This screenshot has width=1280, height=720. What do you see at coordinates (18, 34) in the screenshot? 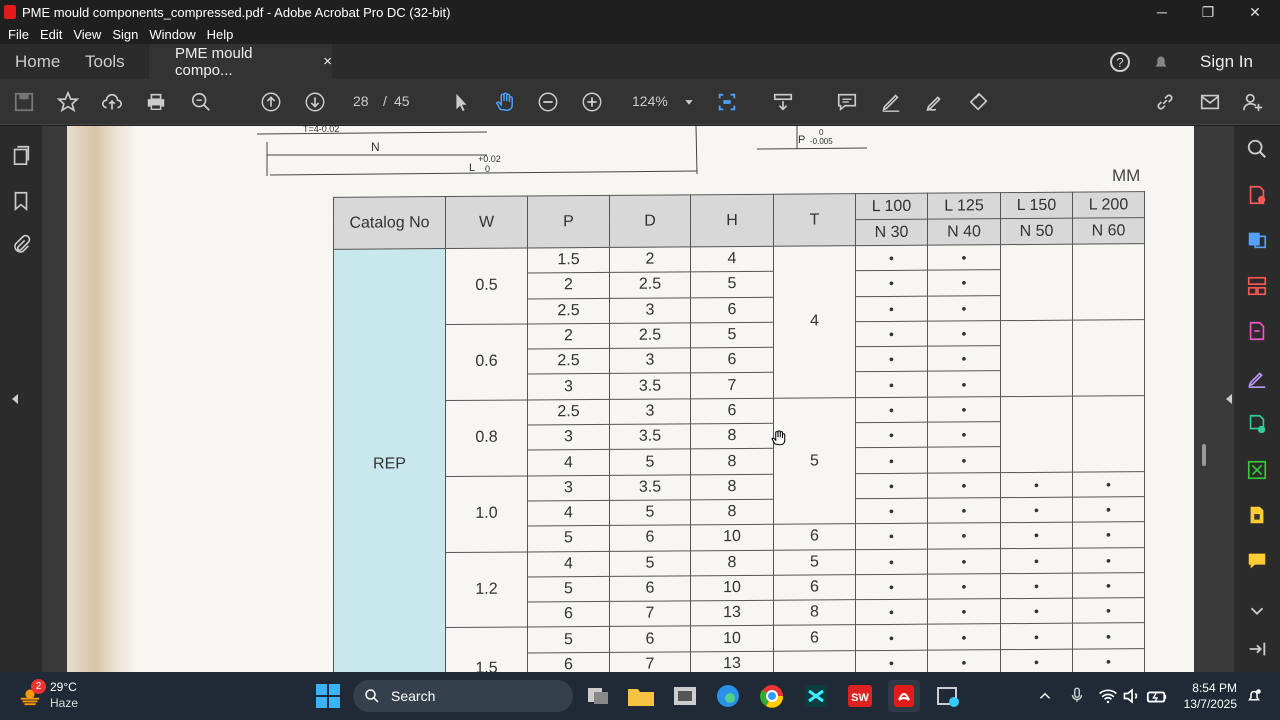
I see `menu-file: File` at bounding box center [18, 34].